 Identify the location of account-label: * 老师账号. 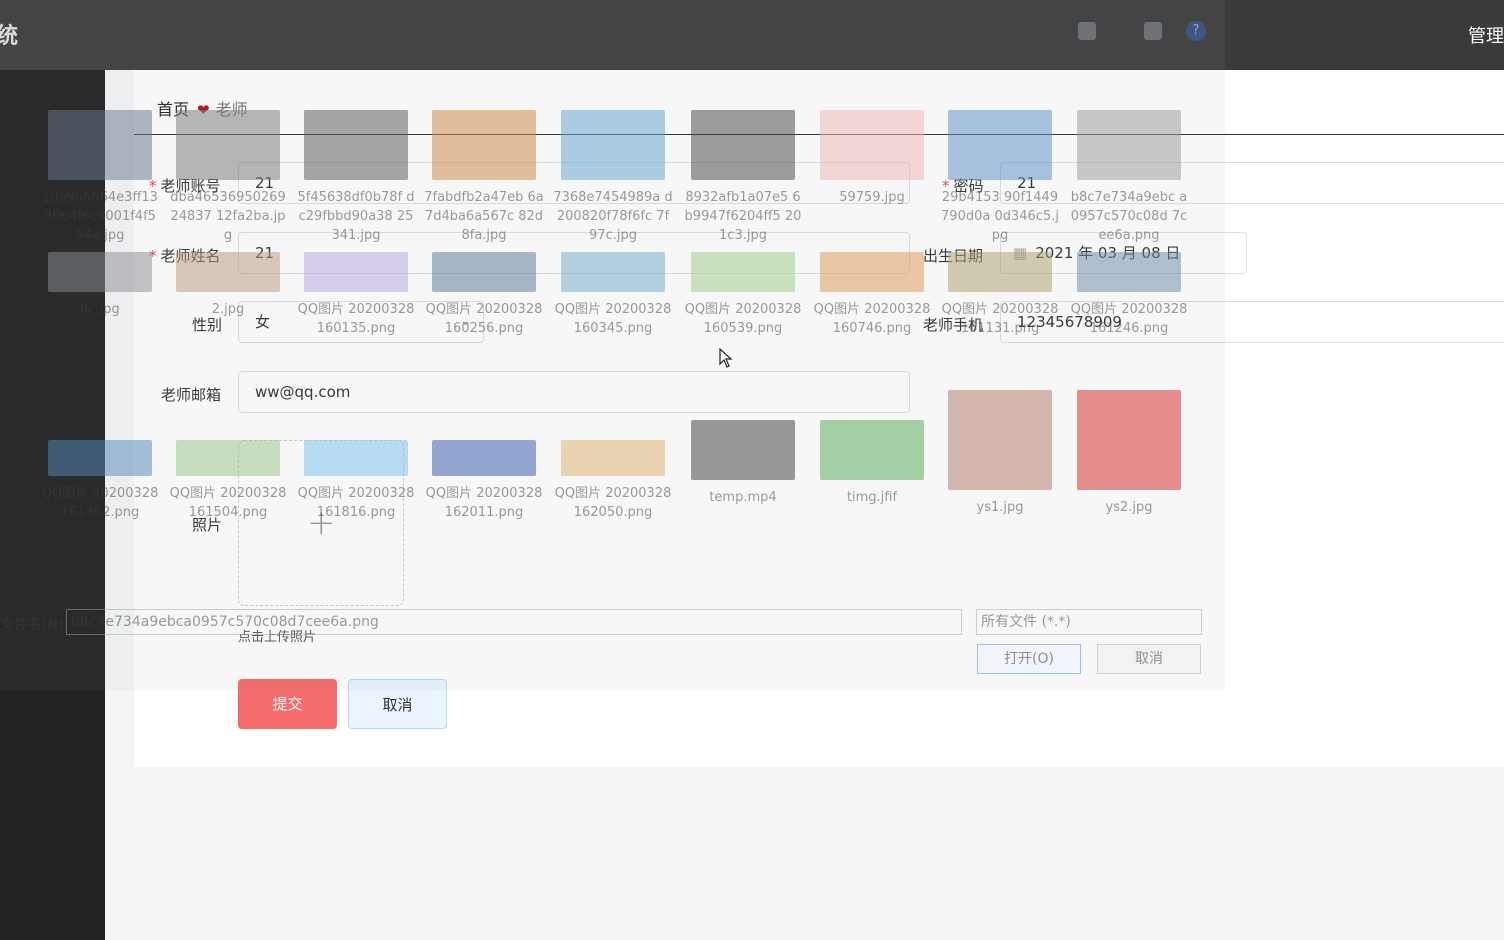
(185, 186).